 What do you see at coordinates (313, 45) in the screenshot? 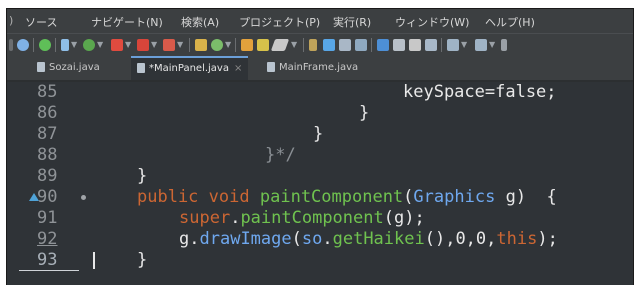
I see `annotation-icon` at bounding box center [313, 45].